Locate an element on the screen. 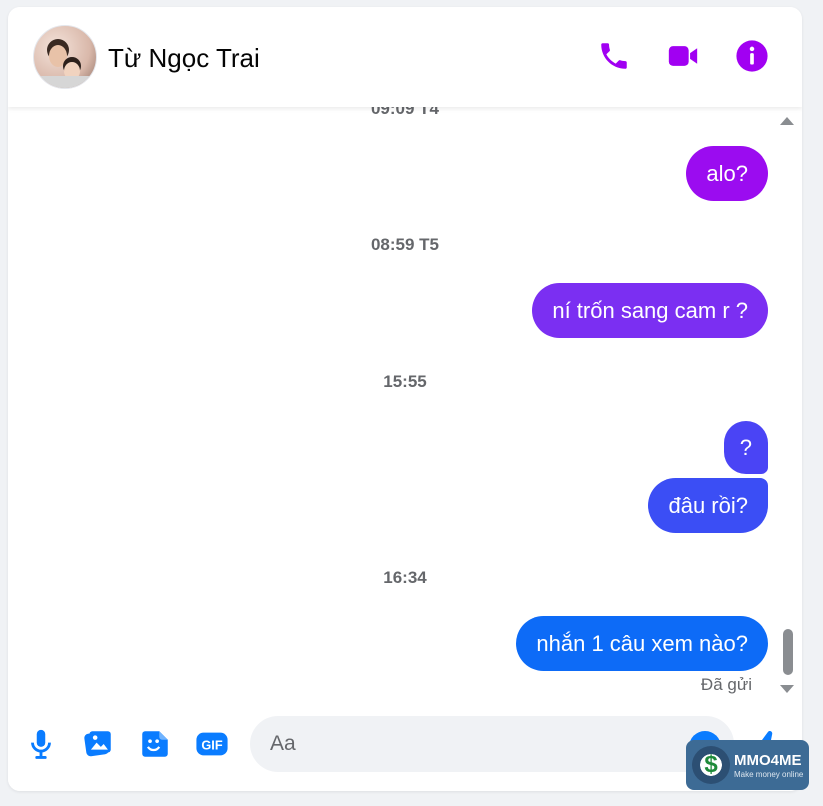  sent-status: Đã gửi is located at coordinates (726, 684).